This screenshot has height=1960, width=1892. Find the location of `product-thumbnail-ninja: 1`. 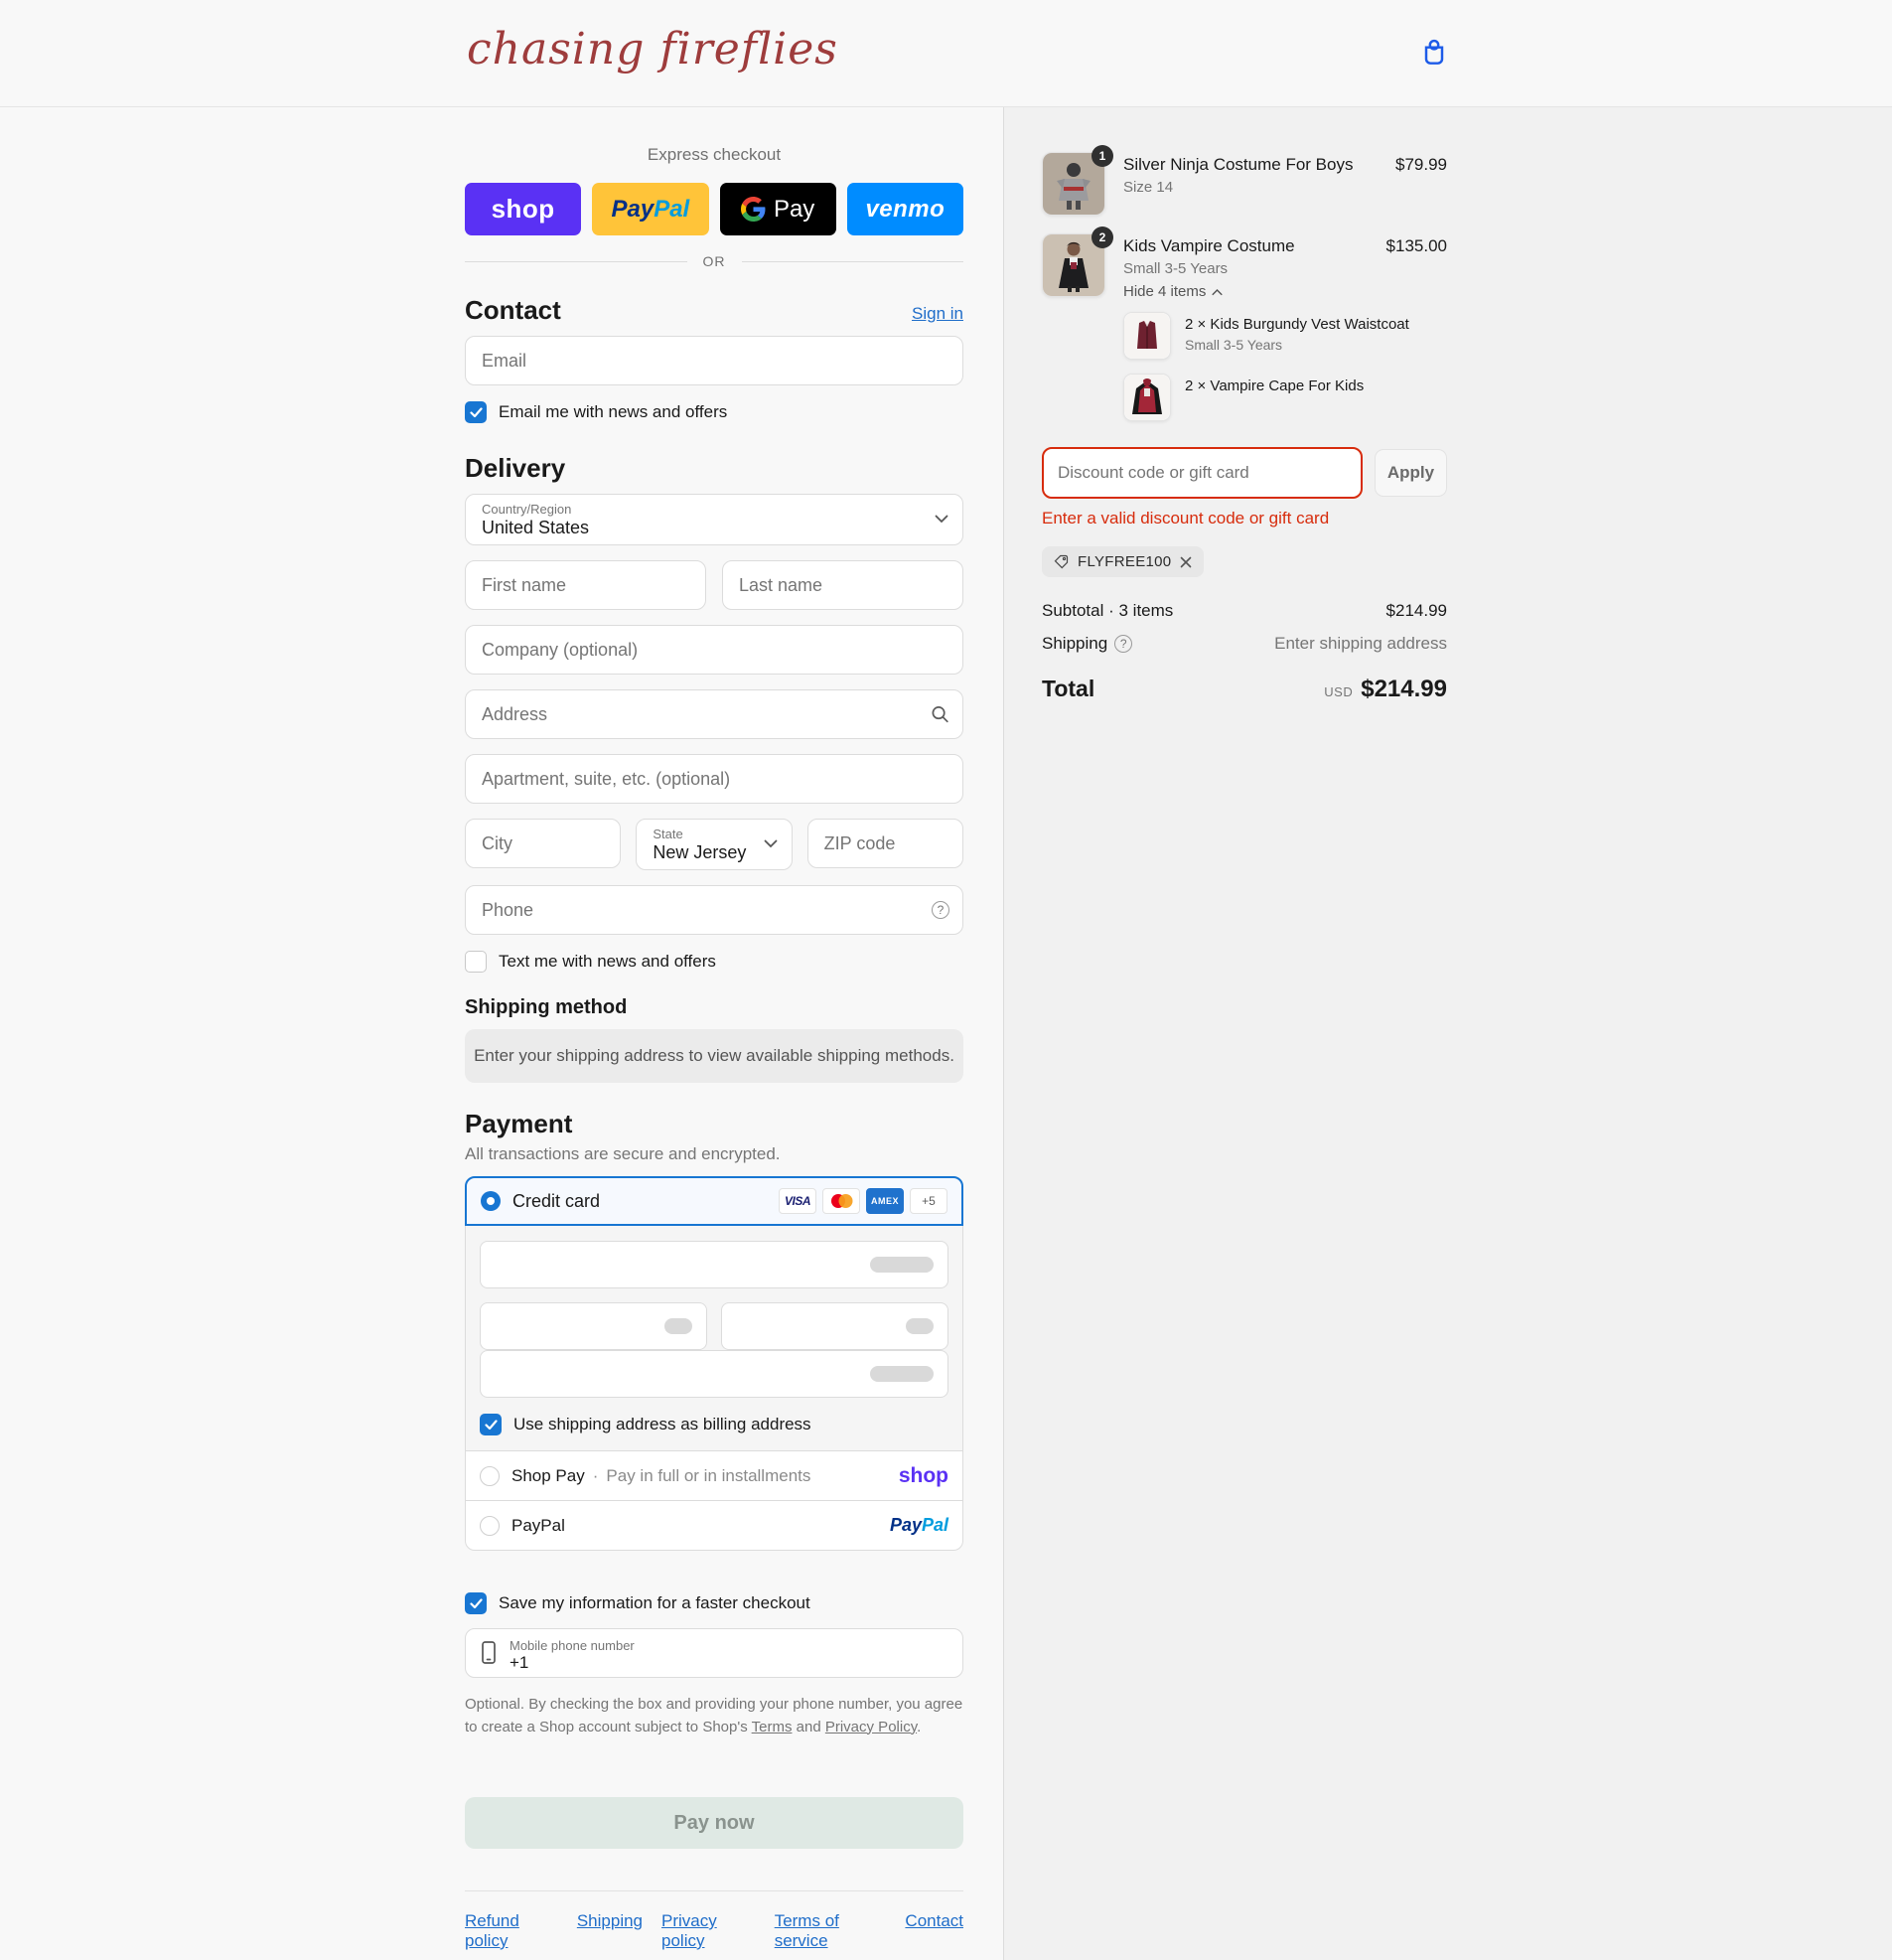

product-thumbnail-ninja: 1 is located at coordinates (1077, 180).